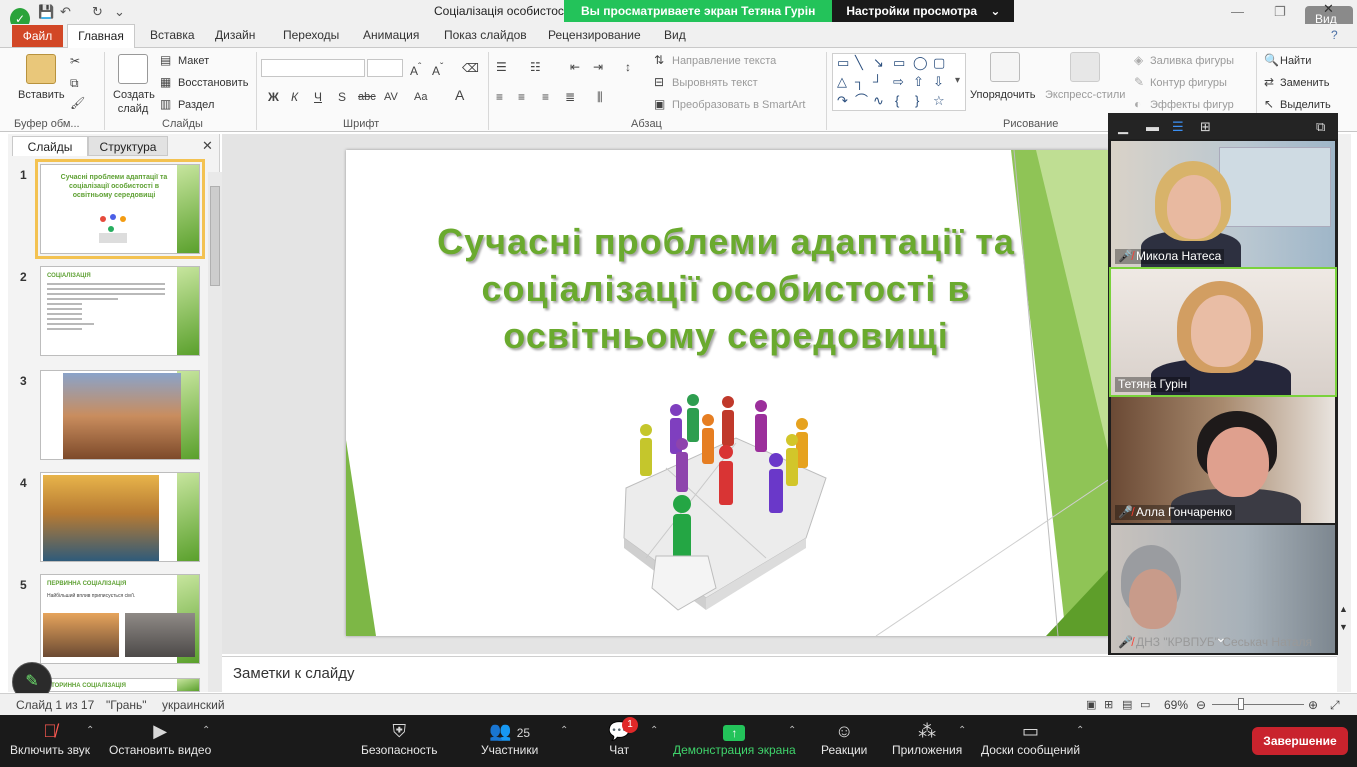  What do you see at coordinates (600, 97) in the screenshot?
I see `columns-icon: ⫼` at bounding box center [600, 97].